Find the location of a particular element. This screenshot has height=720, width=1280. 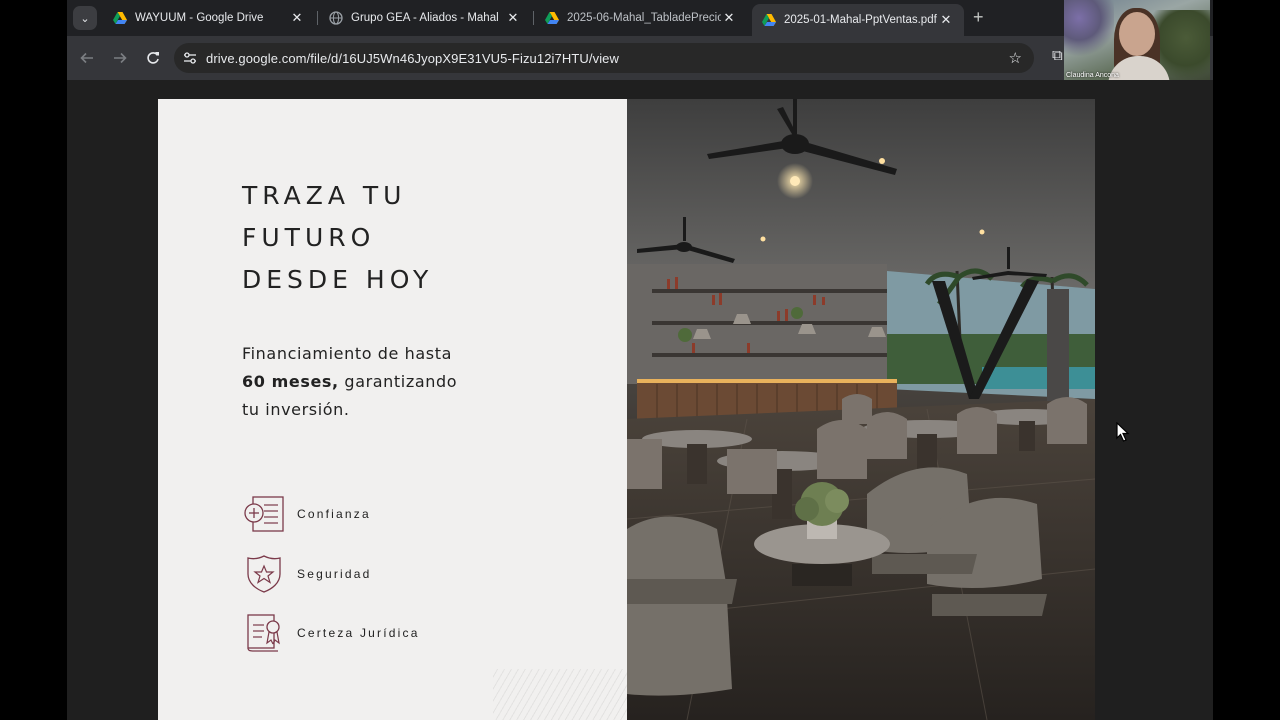

feature-confianza: Confianza is located at coordinates (306, 514).